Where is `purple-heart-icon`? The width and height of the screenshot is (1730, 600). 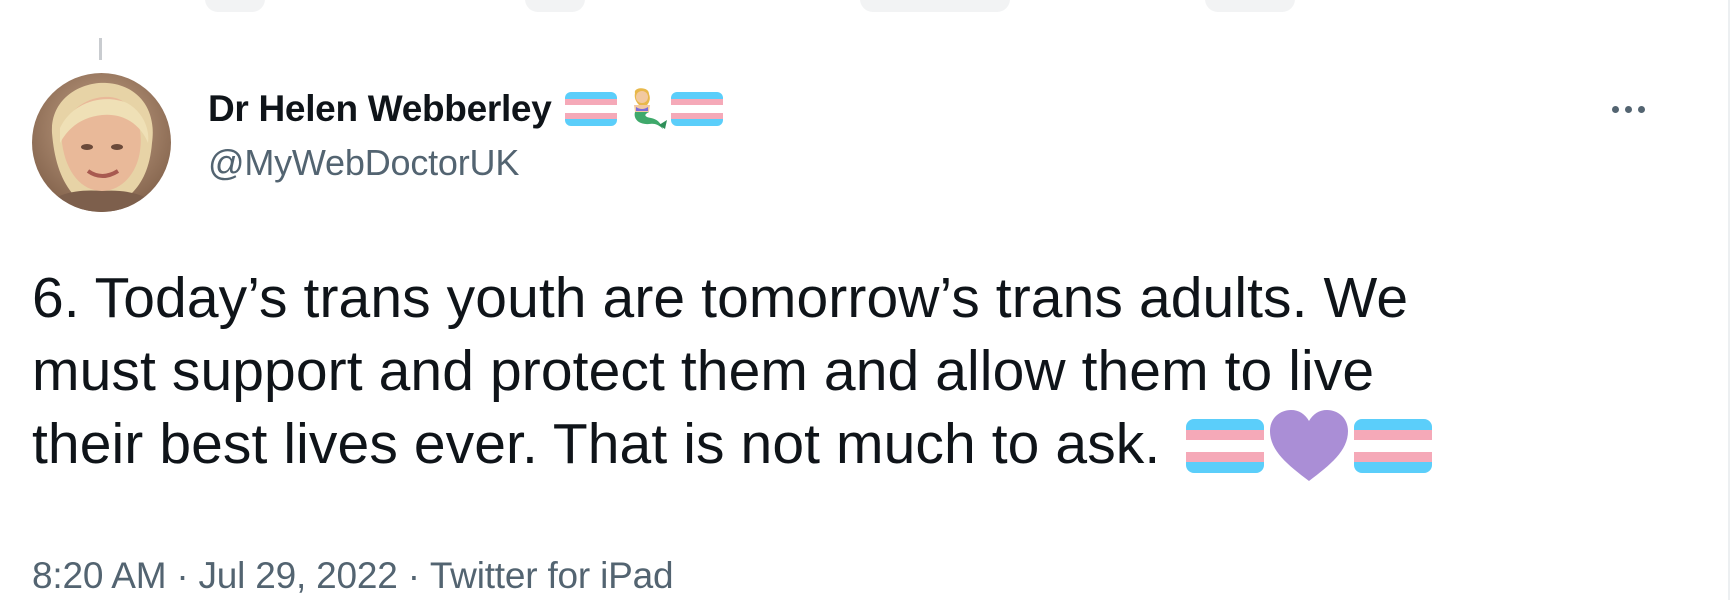
purple-heart-icon is located at coordinates (1309, 446).